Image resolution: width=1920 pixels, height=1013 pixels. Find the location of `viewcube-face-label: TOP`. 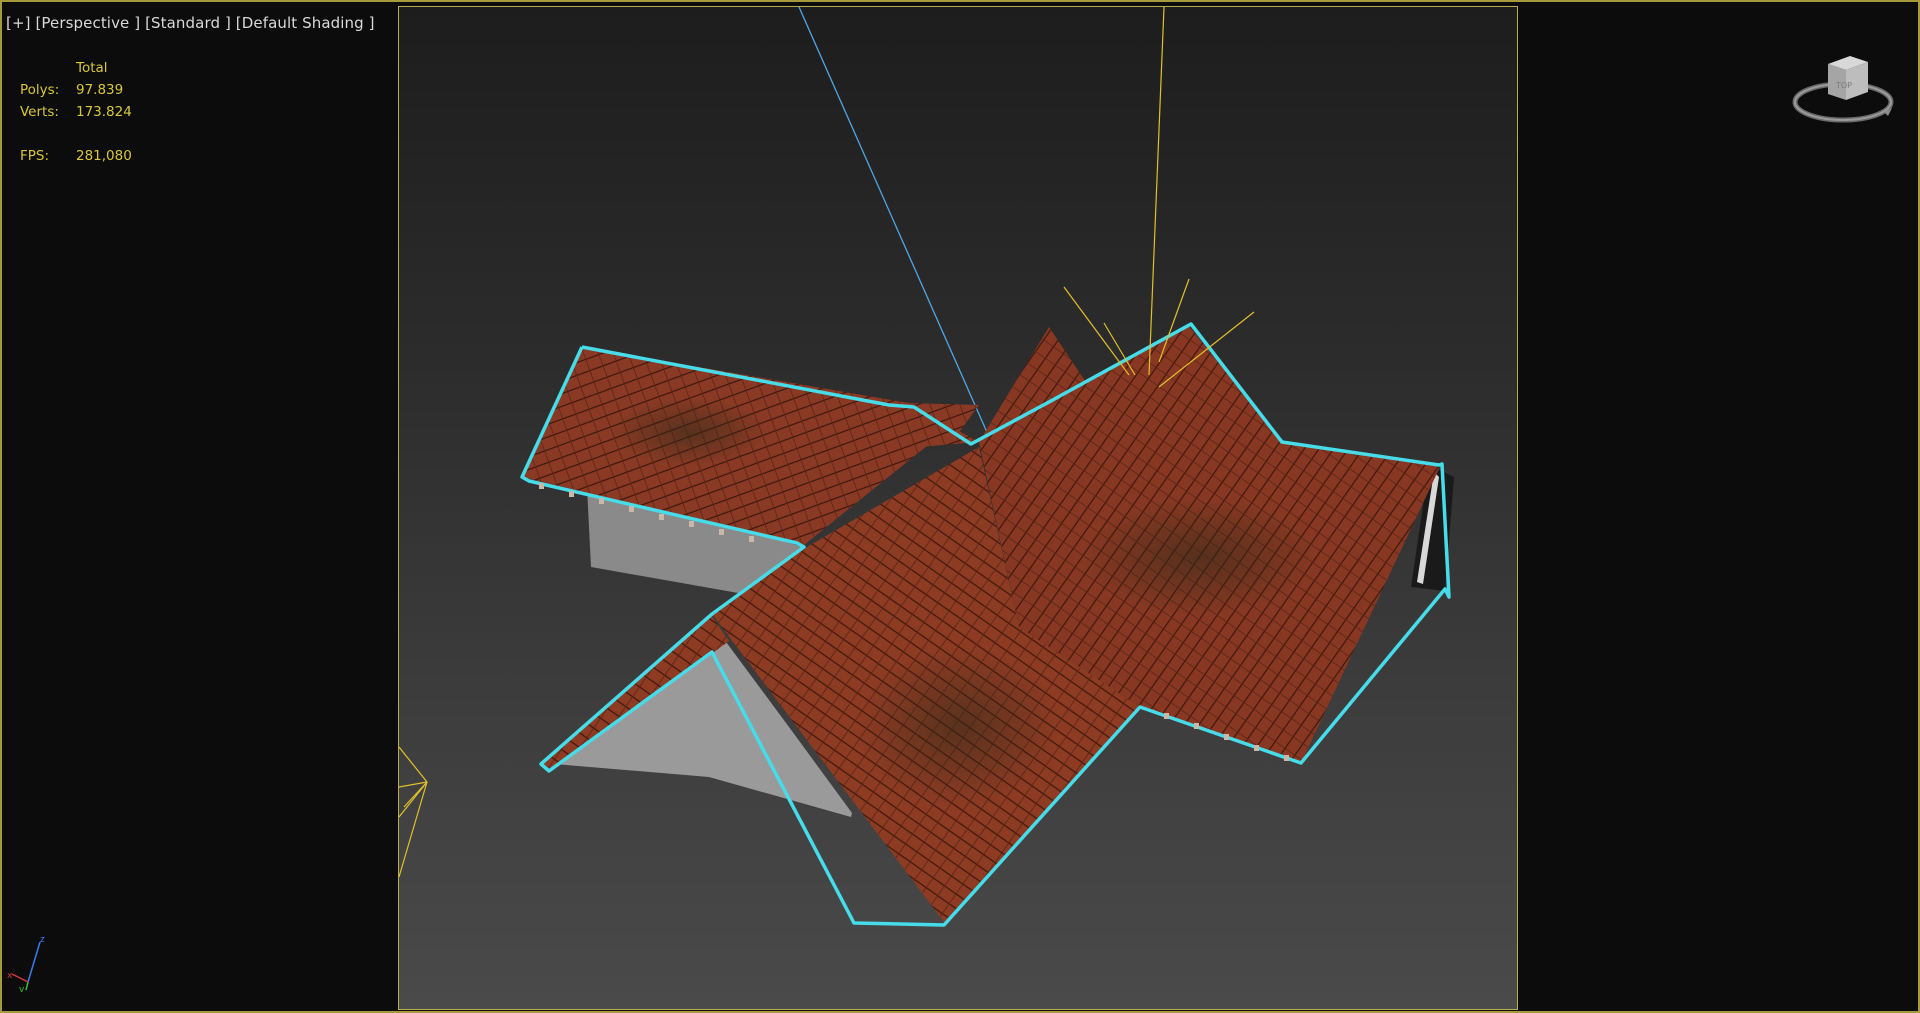

viewcube-face-label: TOP is located at coordinates (1843, 85).